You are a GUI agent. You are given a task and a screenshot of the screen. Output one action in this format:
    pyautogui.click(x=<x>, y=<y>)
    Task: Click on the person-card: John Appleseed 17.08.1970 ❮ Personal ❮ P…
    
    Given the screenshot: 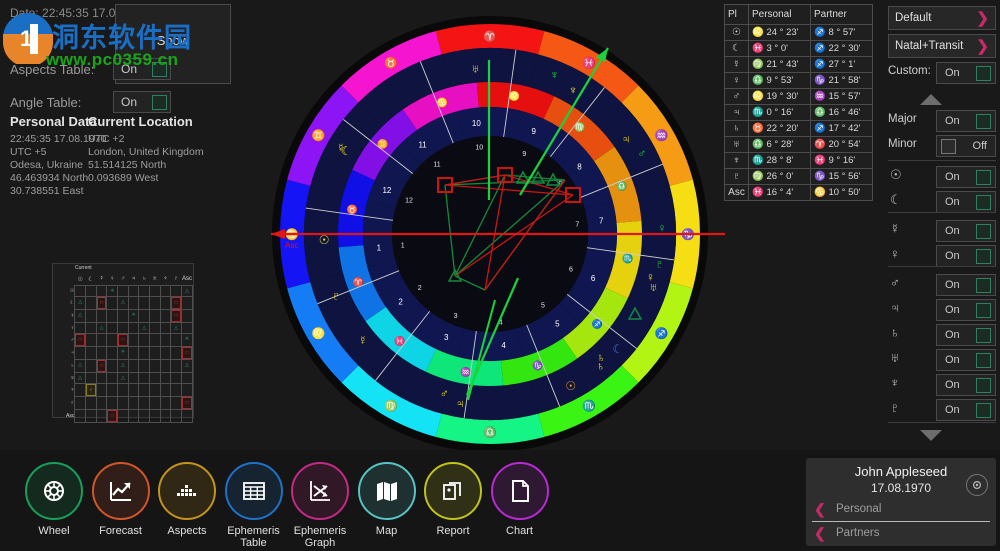 What is the action you would take?
    pyautogui.click(x=901, y=502)
    